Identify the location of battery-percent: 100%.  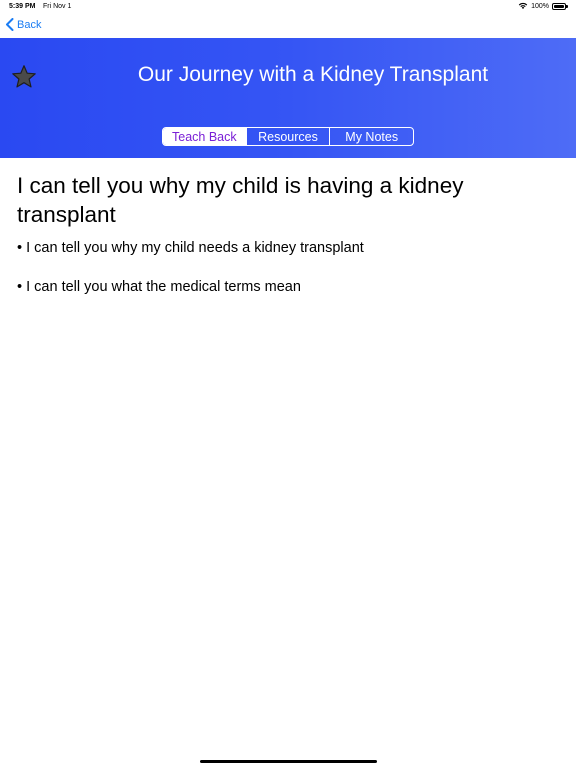
(540, 6).